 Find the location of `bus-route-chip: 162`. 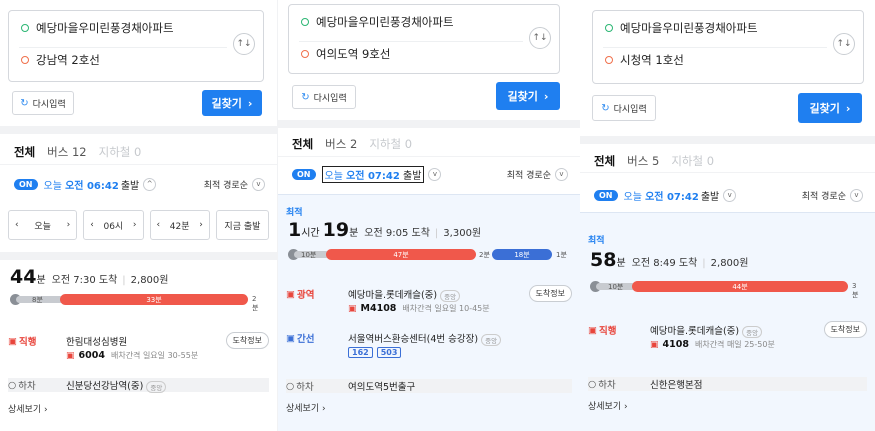

bus-route-chip: 162 is located at coordinates (360, 352).